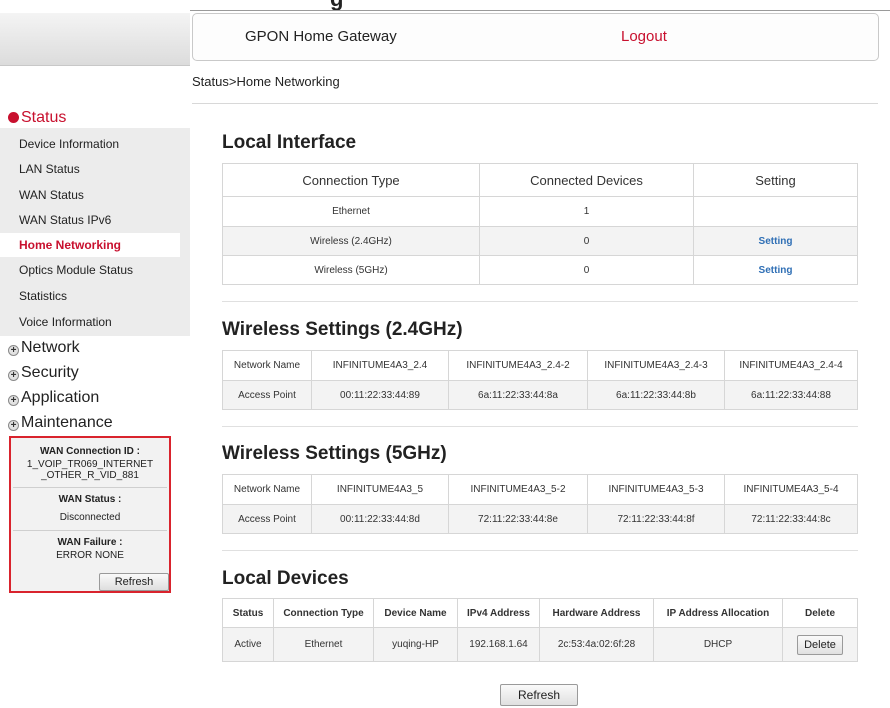 Image resolution: width=890 pixels, height=708 pixels. Describe the element at coordinates (60, 397) in the screenshot. I see `nav-section-label: Application` at that location.